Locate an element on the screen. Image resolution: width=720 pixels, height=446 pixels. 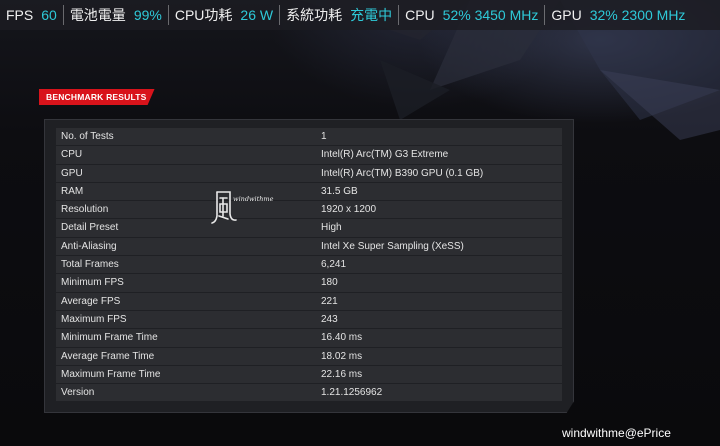
row-label: RAM is located at coordinates (72, 191).